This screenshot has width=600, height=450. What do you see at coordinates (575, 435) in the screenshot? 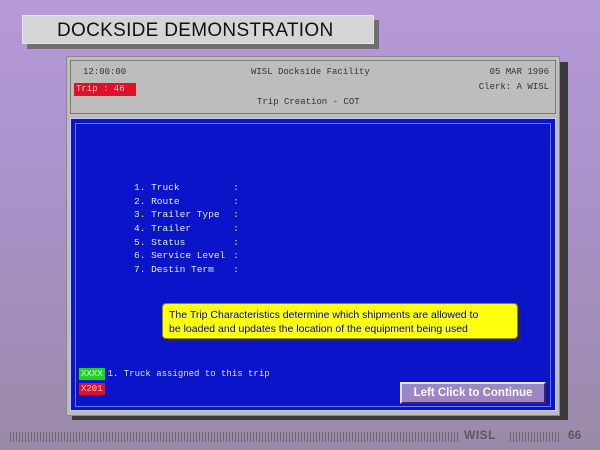
I see `page-number: 66` at bounding box center [575, 435].